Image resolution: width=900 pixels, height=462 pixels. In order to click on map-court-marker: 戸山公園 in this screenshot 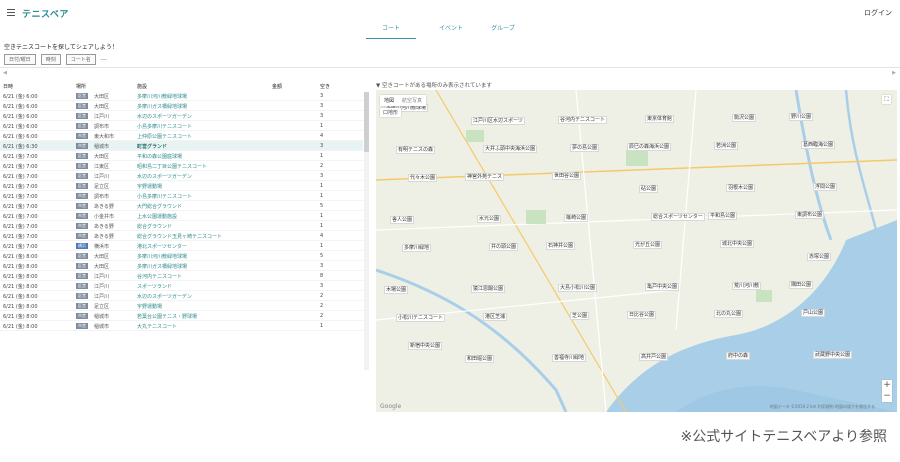, I will do `click(813, 313)`.